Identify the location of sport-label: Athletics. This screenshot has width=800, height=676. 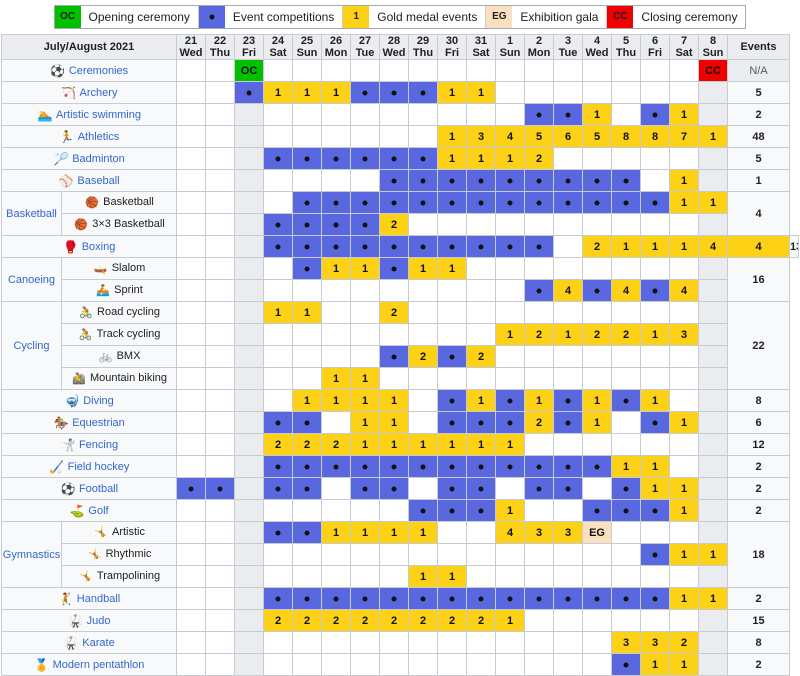
(98, 136).